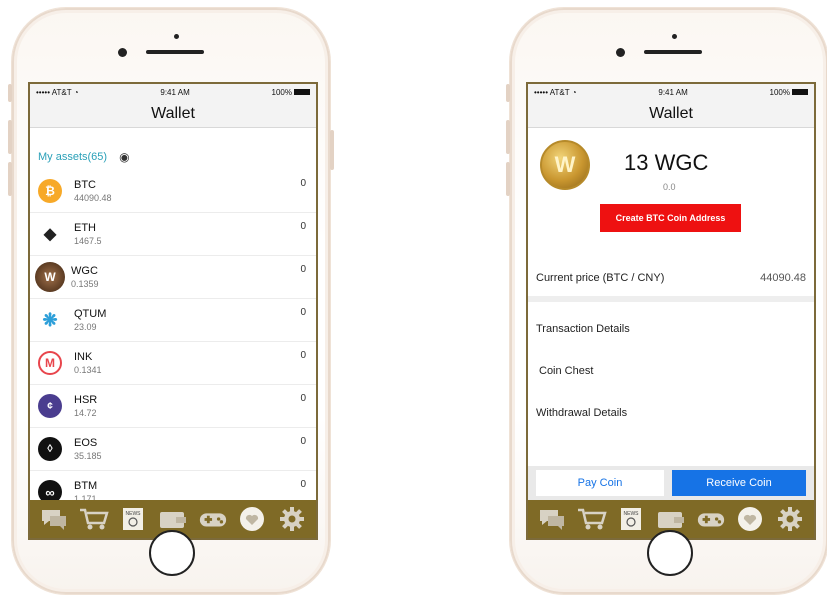 Image resolution: width=827 pixels, height=596 pixels. Describe the element at coordinates (600, 483) in the screenshot. I see `pay-coin-button: Pay Coin` at that location.